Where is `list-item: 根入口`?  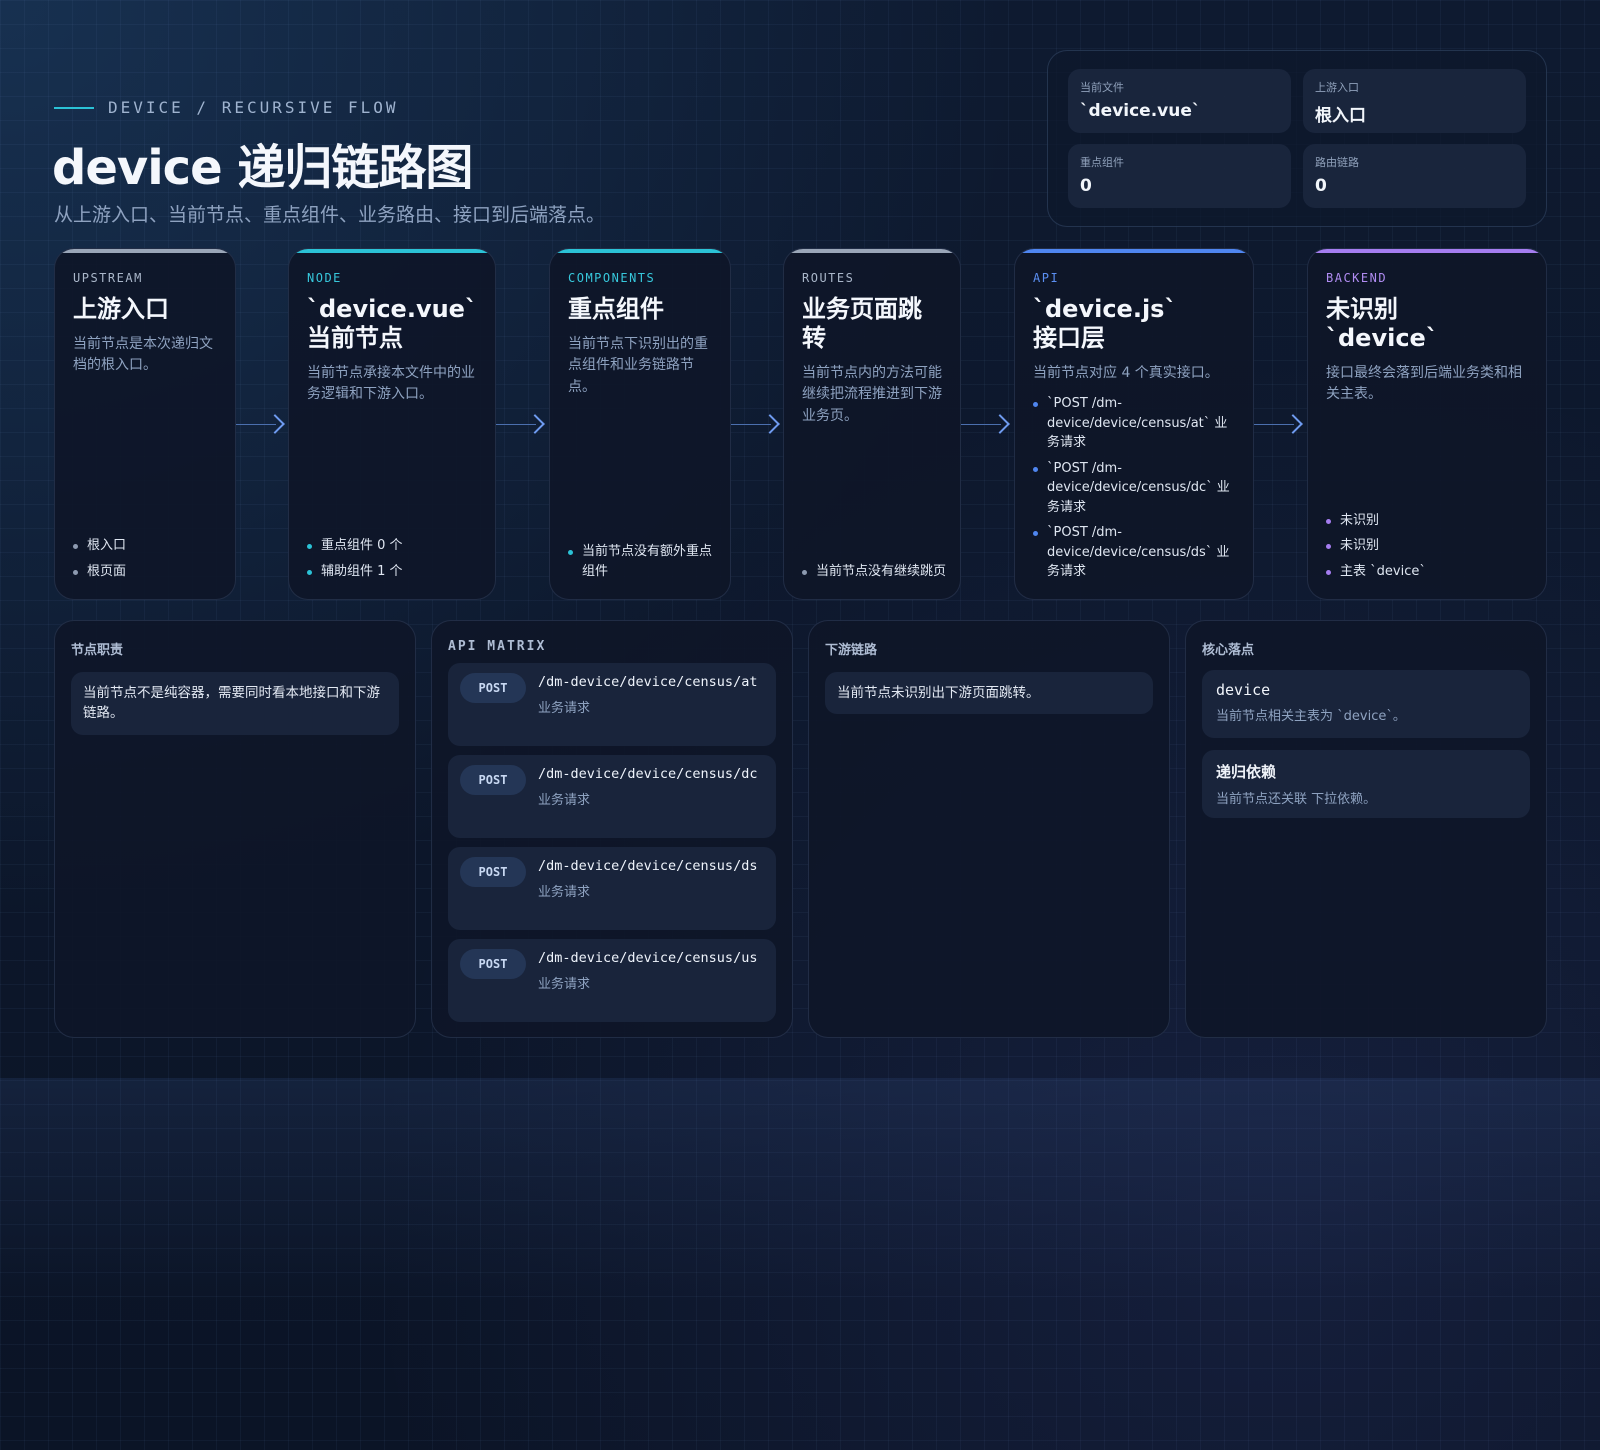
list-item: 根入口 is located at coordinates (147, 546).